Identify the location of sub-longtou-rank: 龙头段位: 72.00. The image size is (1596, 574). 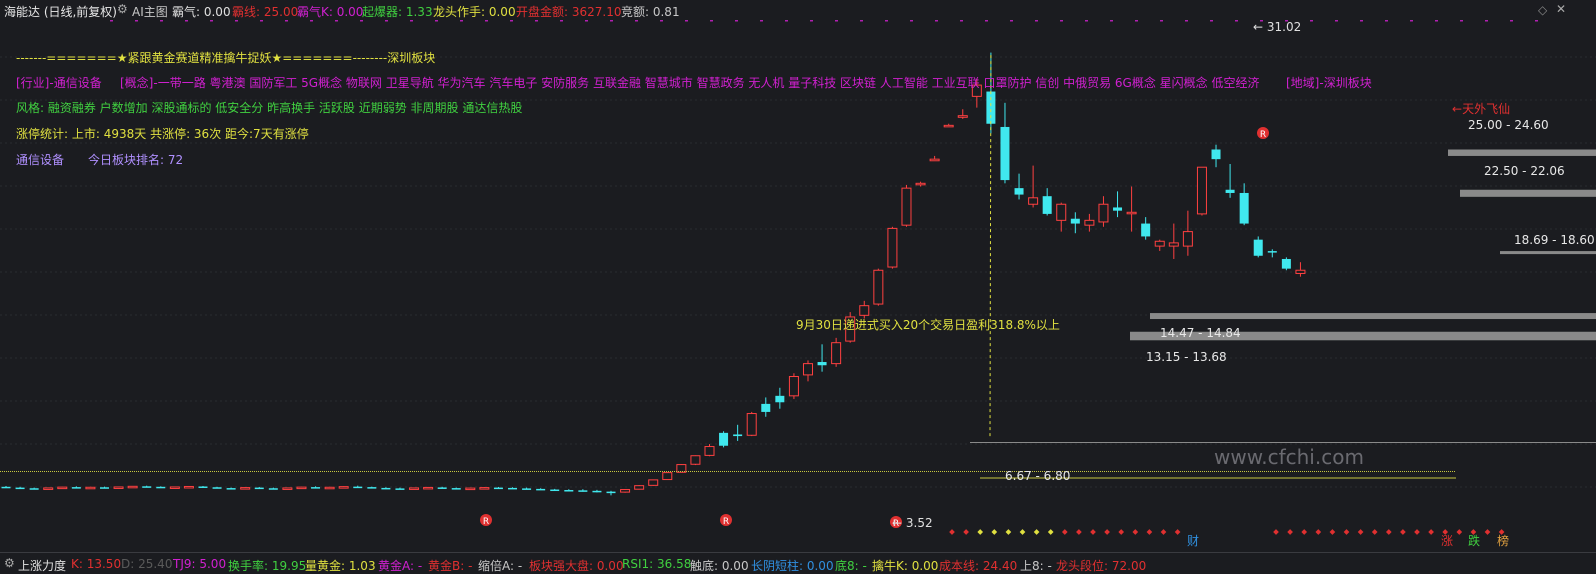
(1101, 566).